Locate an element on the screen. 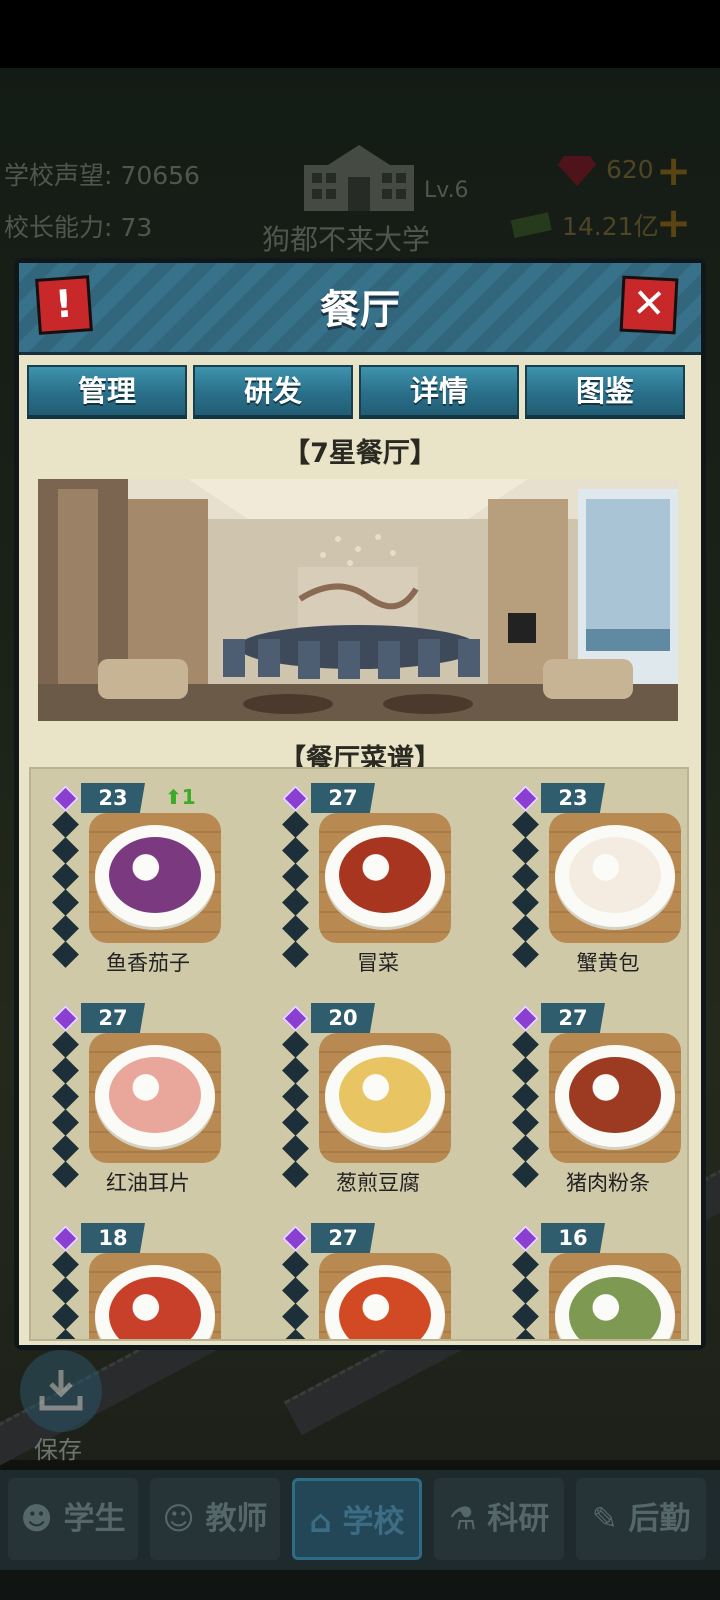 Image resolution: width=720 pixels, height=1600 pixels. close-button: ✕ is located at coordinates (649, 305).